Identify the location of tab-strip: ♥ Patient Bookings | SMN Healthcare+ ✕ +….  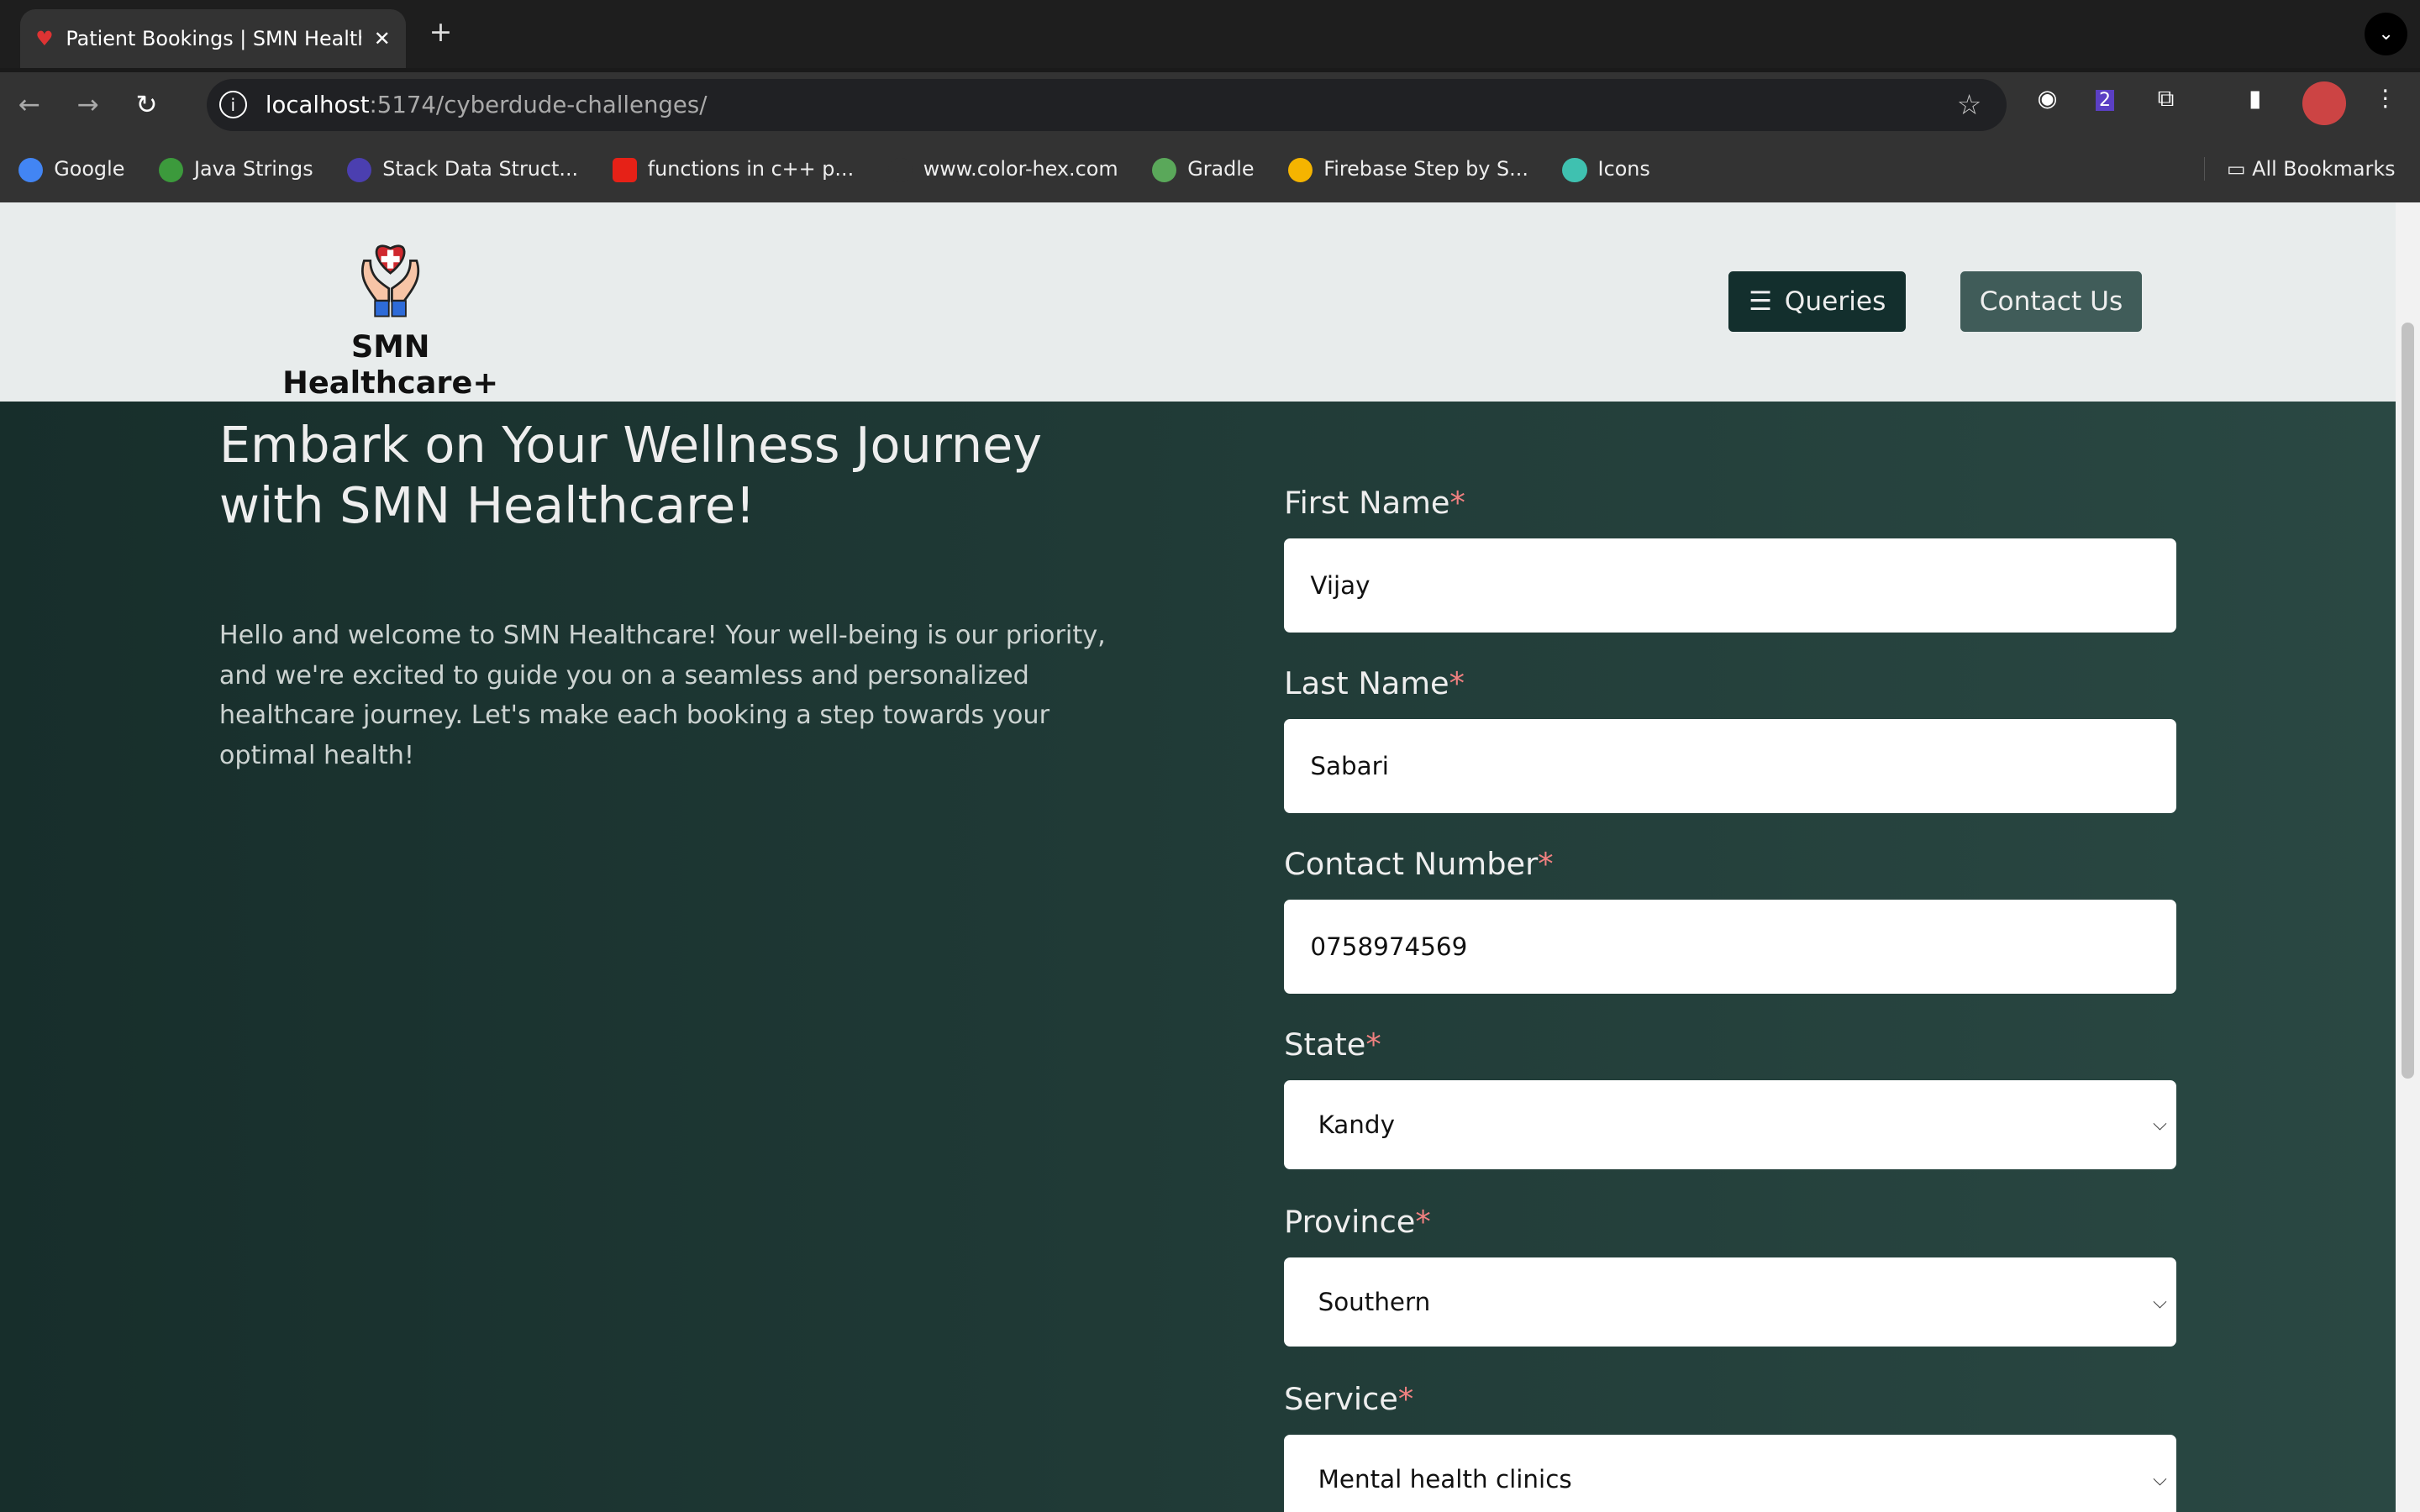
(1210, 34).